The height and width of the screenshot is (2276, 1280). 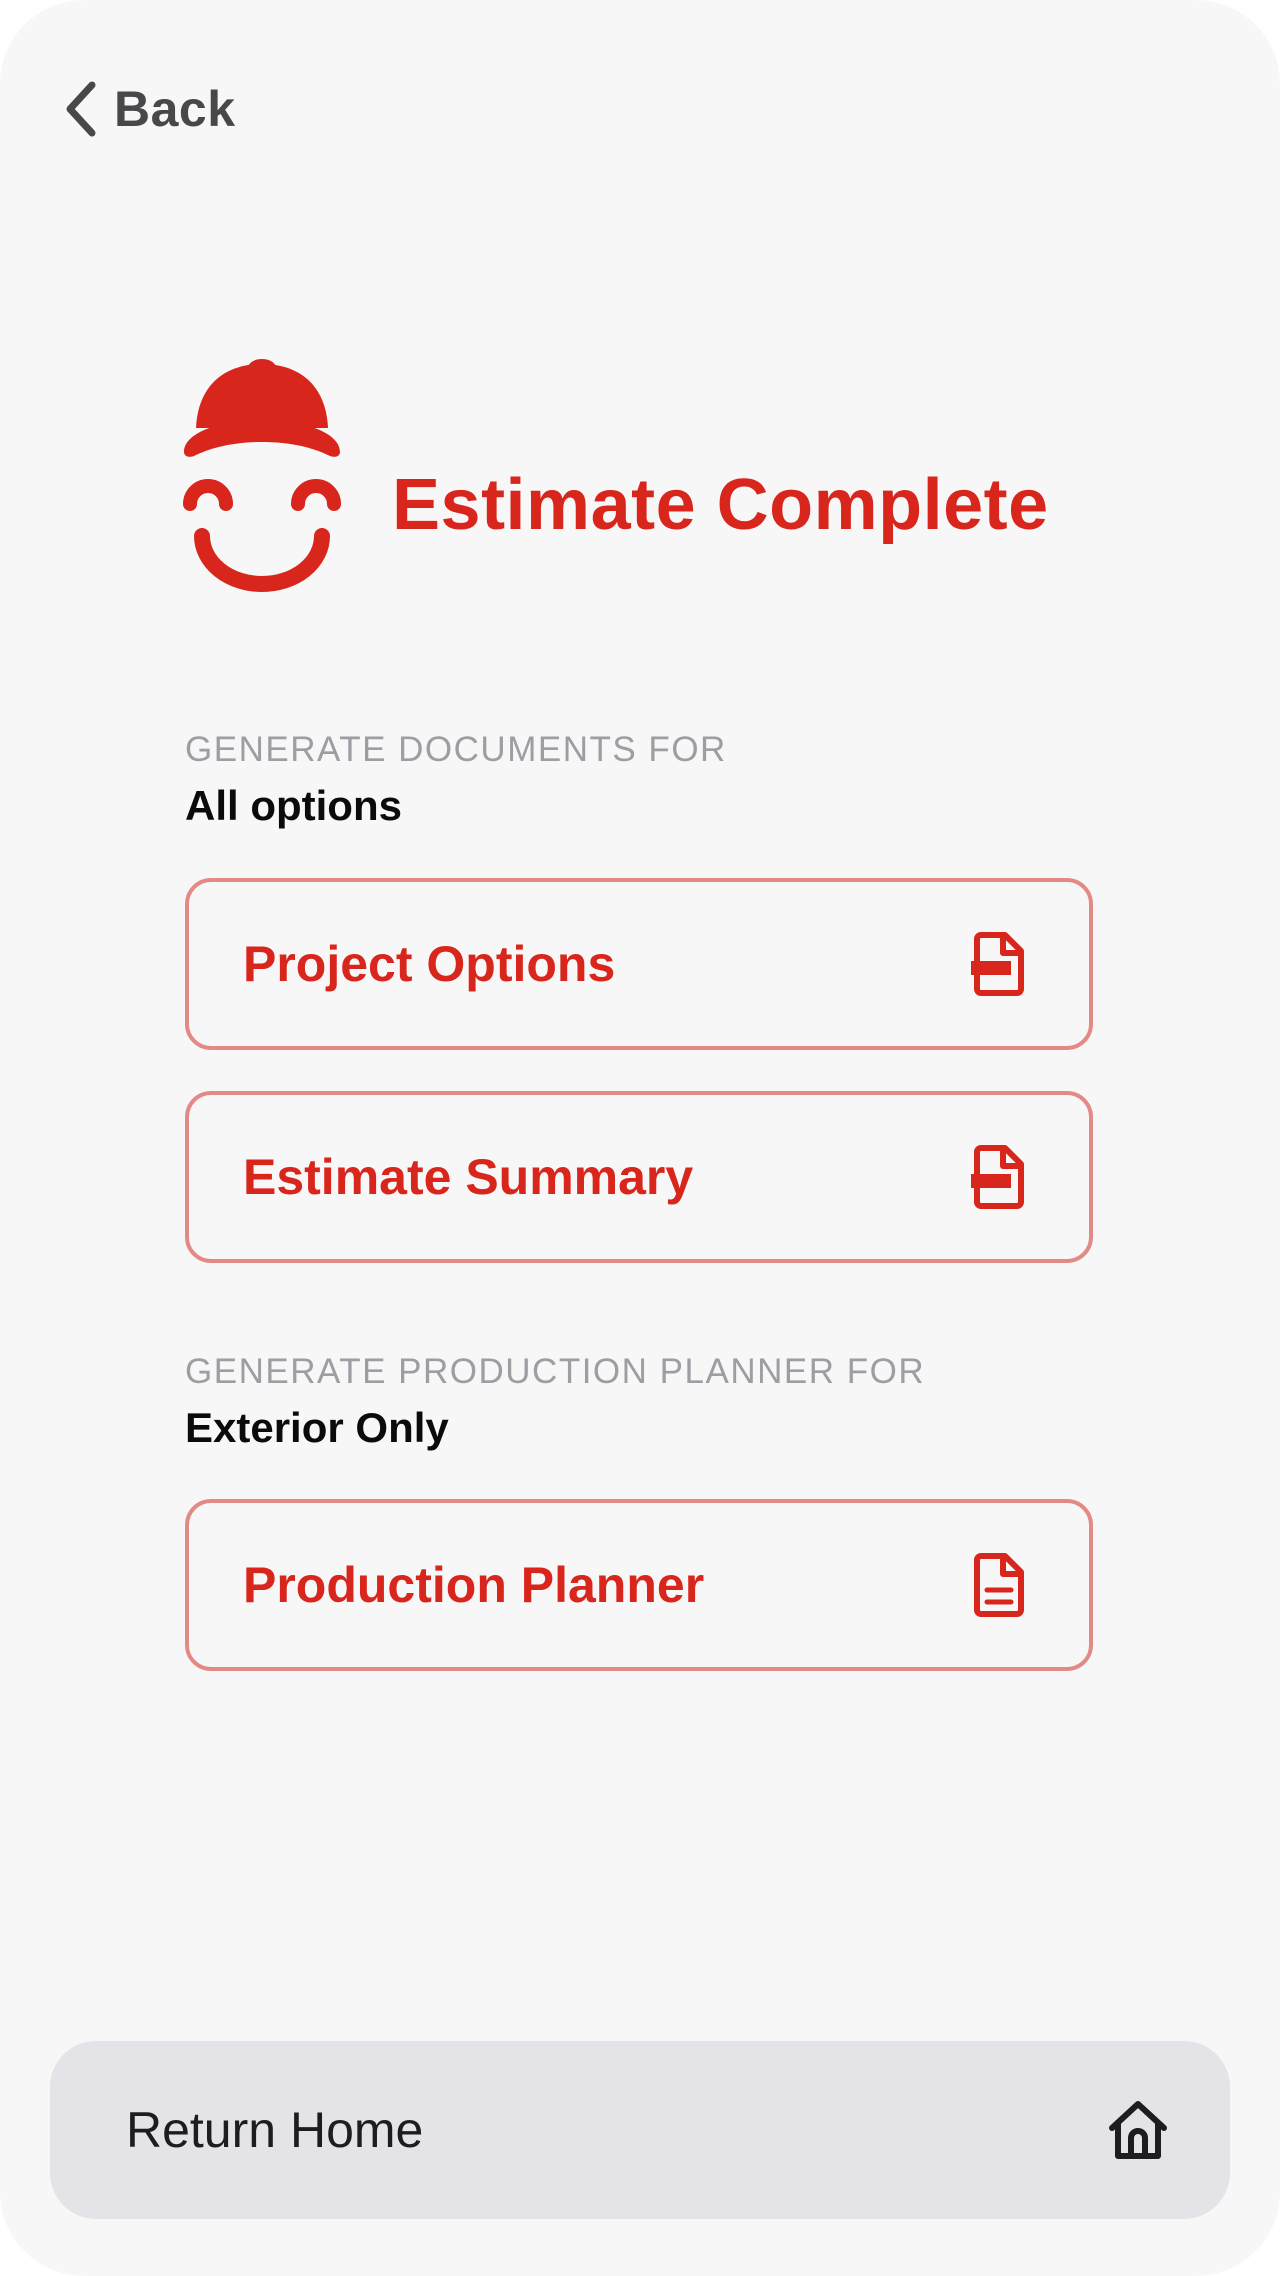 What do you see at coordinates (999, 1585) in the screenshot?
I see `text-file-icon` at bounding box center [999, 1585].